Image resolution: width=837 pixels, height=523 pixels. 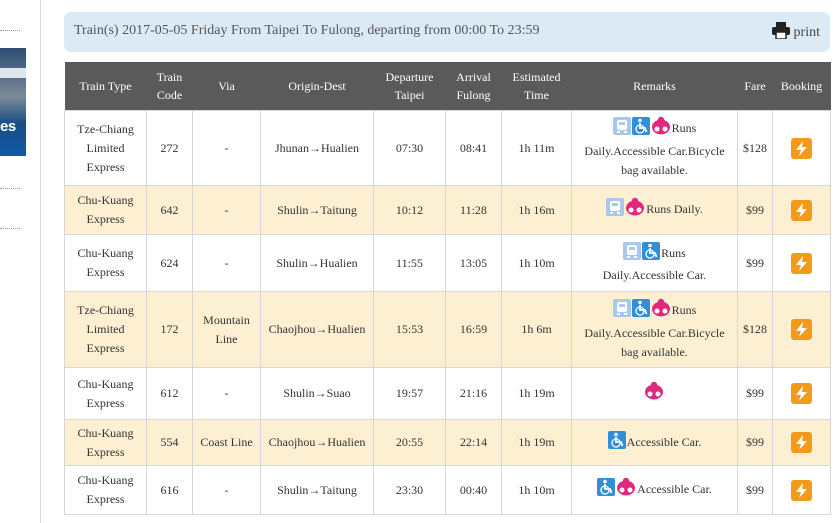 I want to click on cell-arrival: 13:05, so click(x=473, y=263).